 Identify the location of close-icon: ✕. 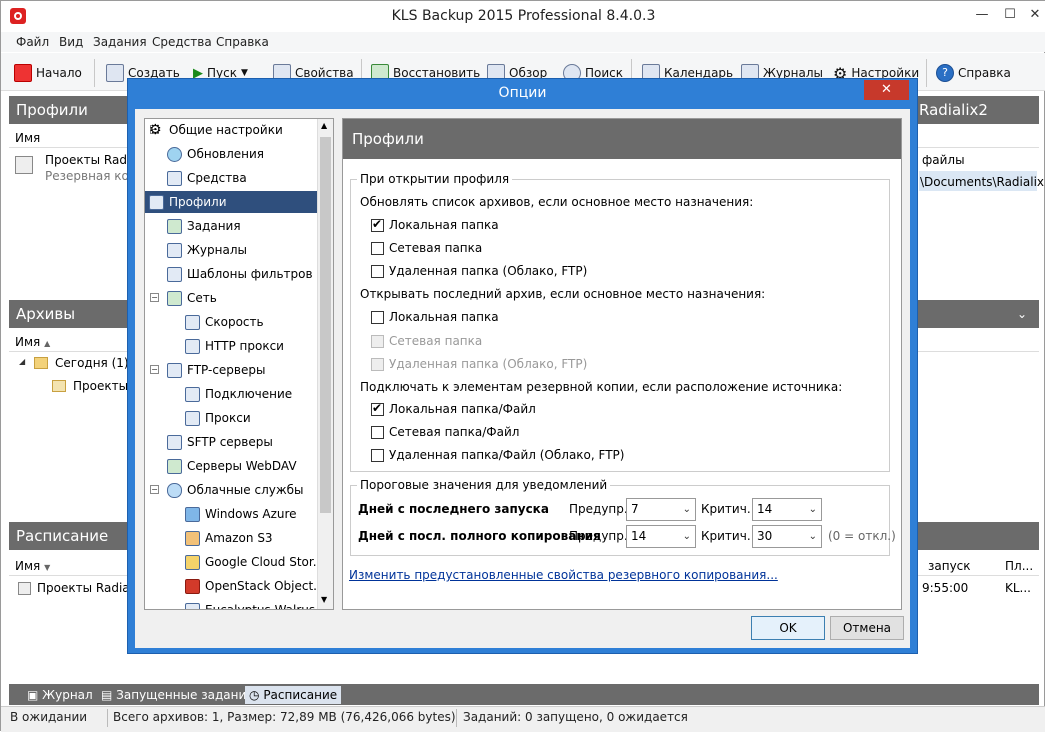
(1032, 15).